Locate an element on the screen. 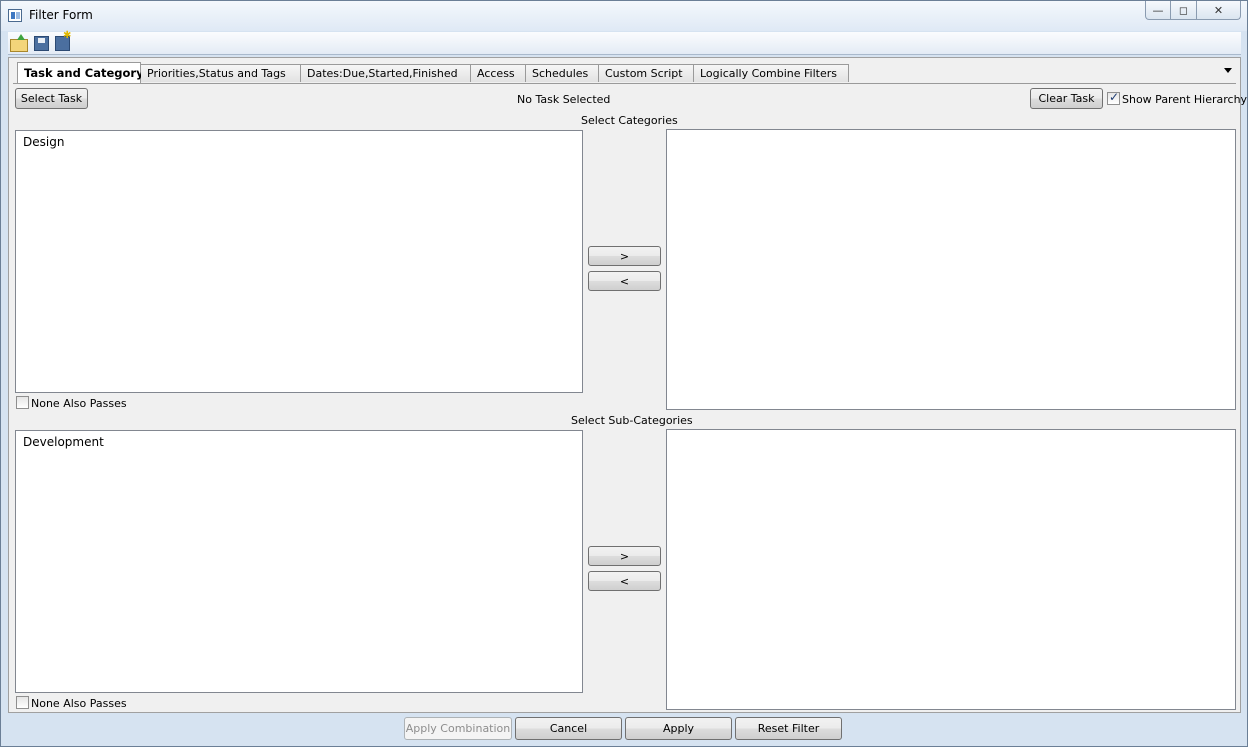 Image resolution: width=1248 pixels, height=747 pixels. add-subcategory-button: > is located at coordinates (624, 556).